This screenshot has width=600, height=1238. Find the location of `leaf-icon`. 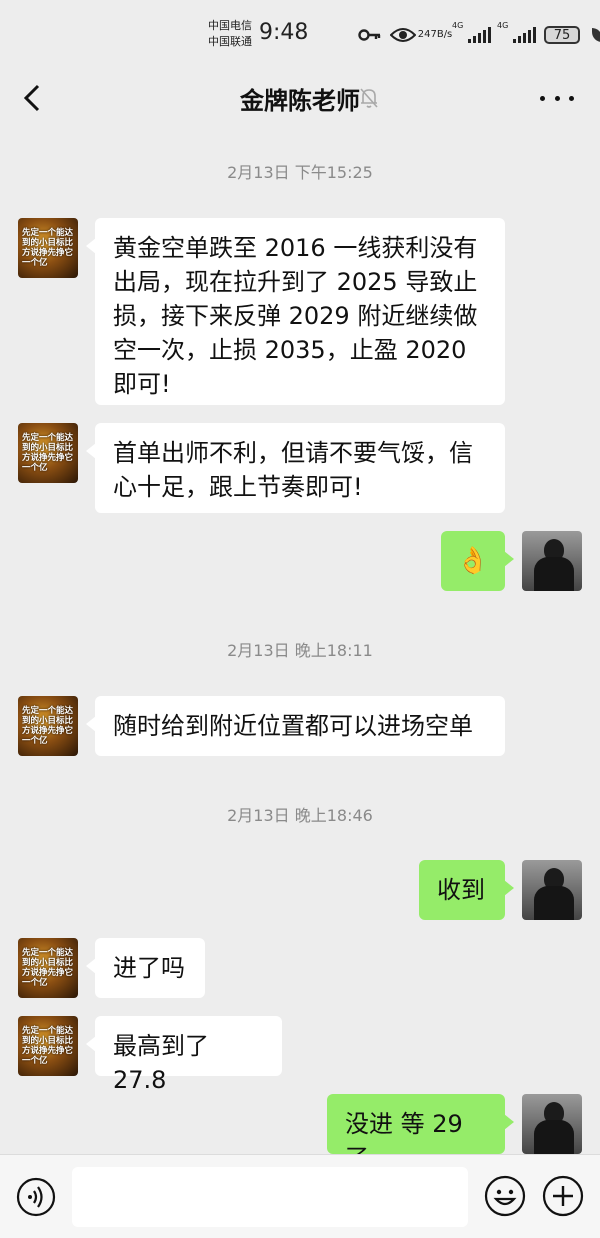

leaf-icon is located at coordinates (596, 35).